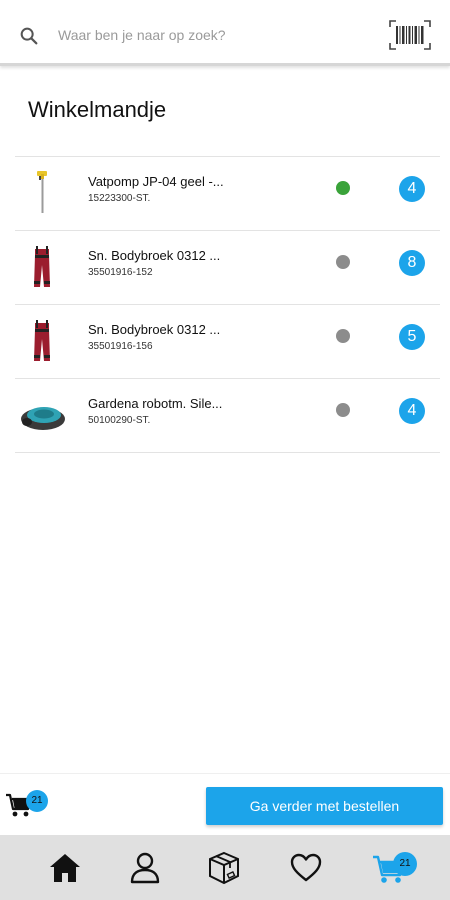  I want to click on cart-item-row: Gardena robotm. Sile... 50100290-ST. 4, so click(227, 416).